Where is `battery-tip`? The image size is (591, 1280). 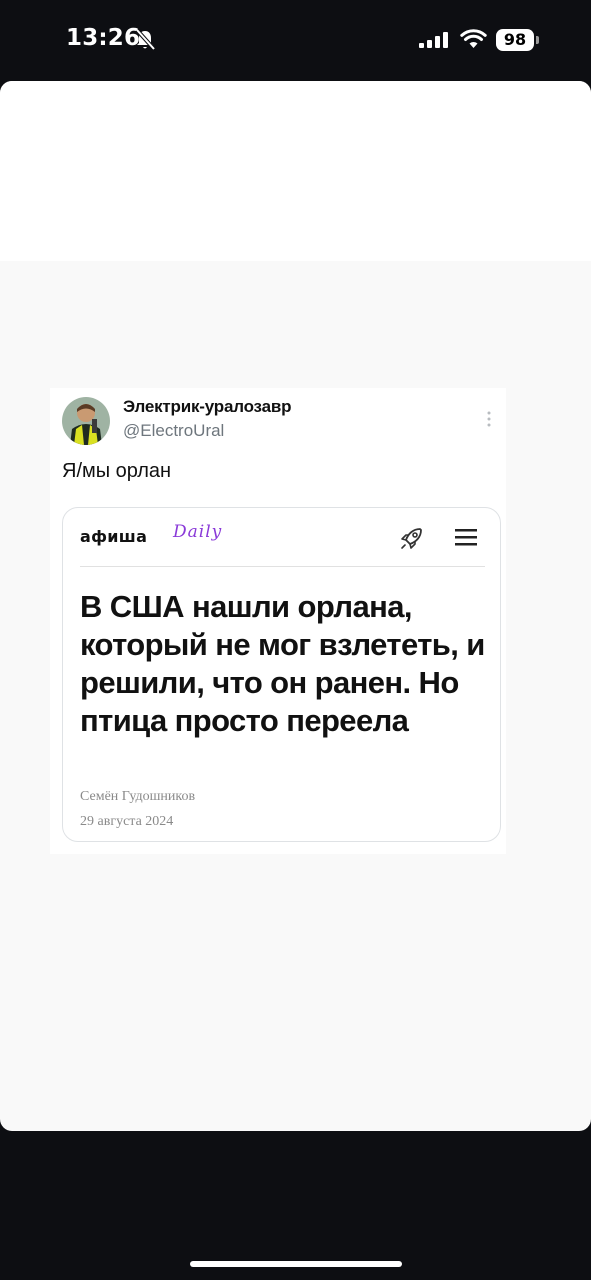 battery-tip is located at coordinates (537, 40).